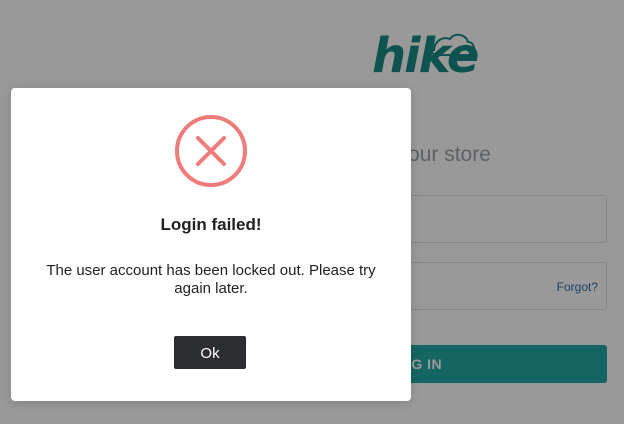  I want to click on ok-button: Ok, so click(210, 352).